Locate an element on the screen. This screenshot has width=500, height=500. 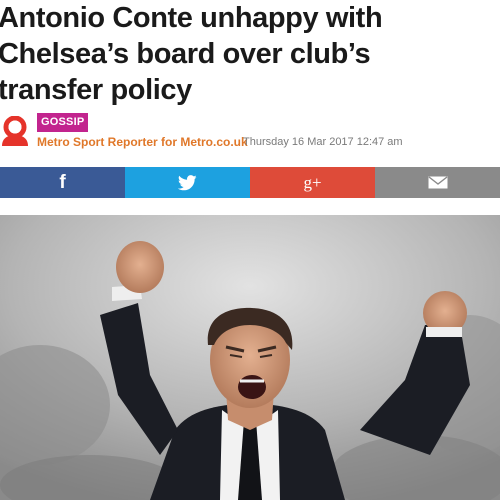
twitter-icon is located at coordinates (187, 182).